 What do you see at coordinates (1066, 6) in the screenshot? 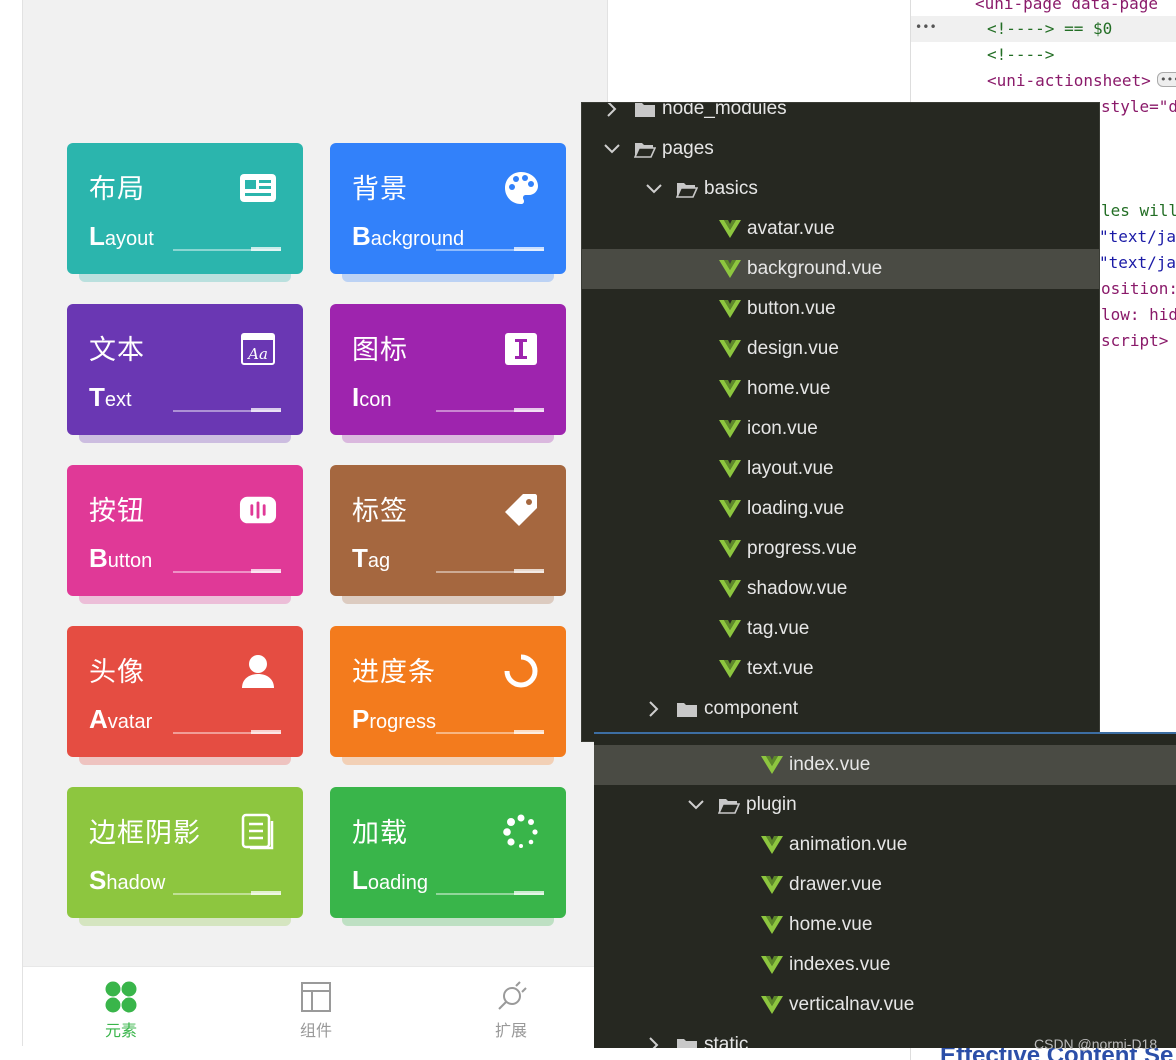
I see `devtools-line: <uni-page data-page` at bounding box center [1066, 6].